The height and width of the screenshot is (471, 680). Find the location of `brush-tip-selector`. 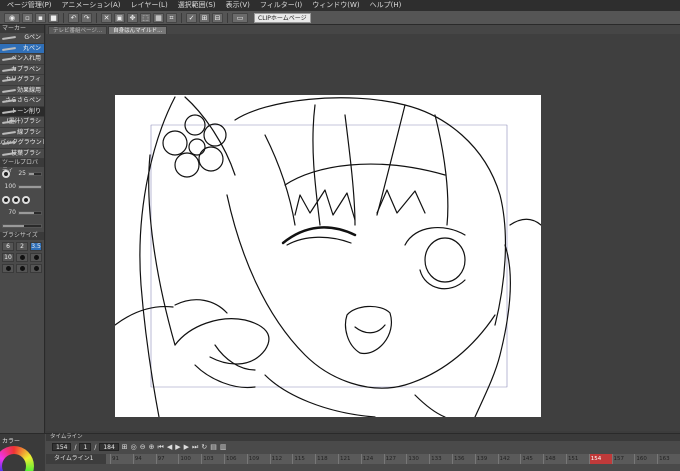

brush-tip-selector is located at coordinates (22, 225).